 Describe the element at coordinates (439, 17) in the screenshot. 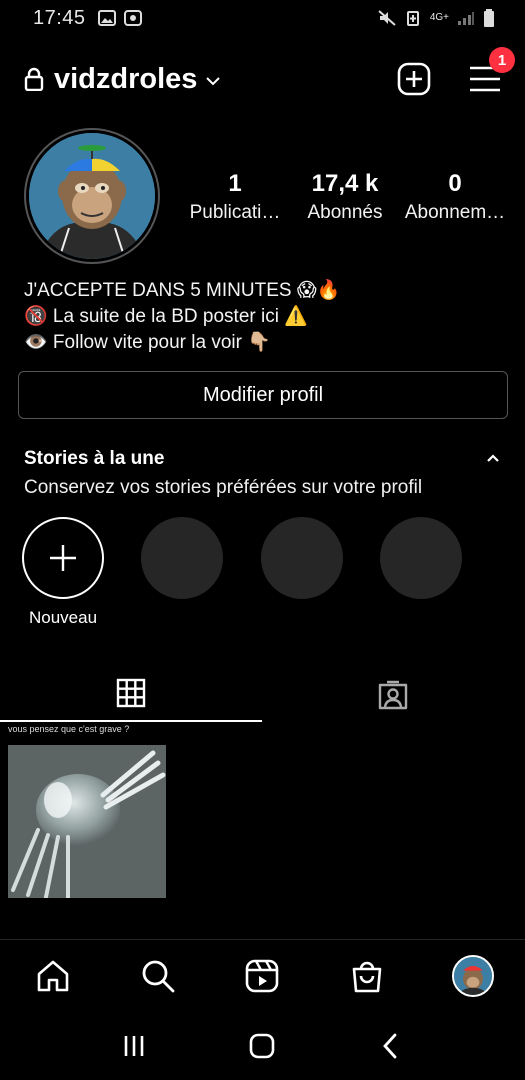

I see `4g-signal-icon: 4G+` at that location.